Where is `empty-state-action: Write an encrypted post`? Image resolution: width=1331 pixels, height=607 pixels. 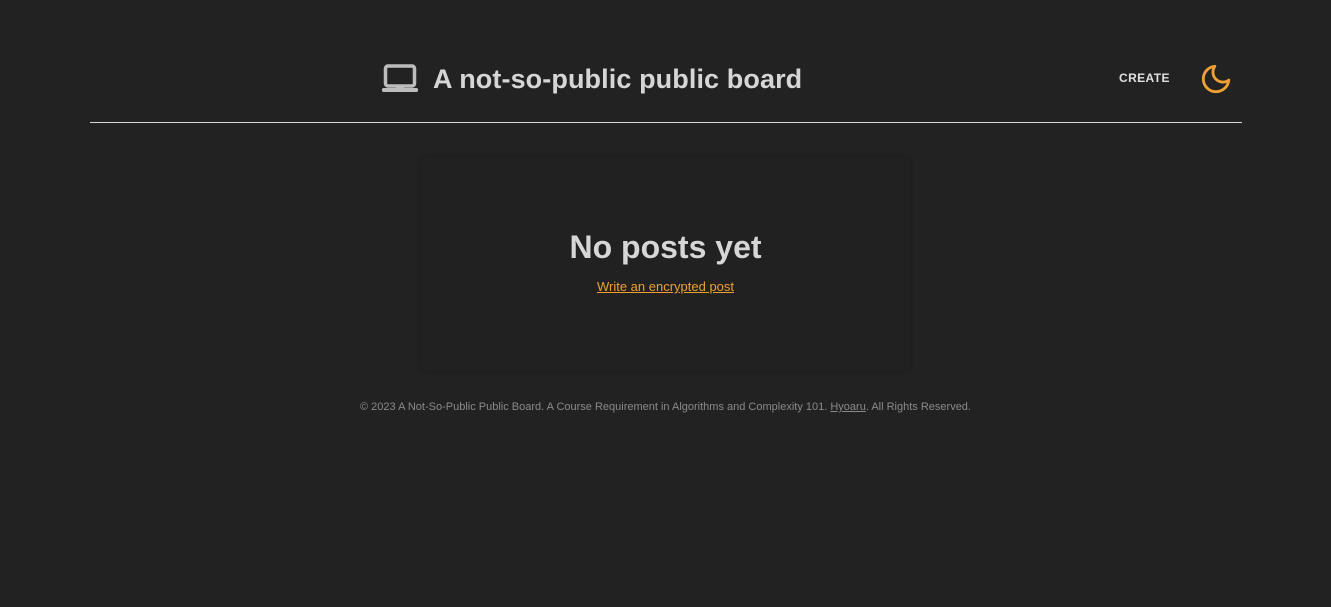 empty-state-action: Write an encrypted post is located at coordinates (665, 286).